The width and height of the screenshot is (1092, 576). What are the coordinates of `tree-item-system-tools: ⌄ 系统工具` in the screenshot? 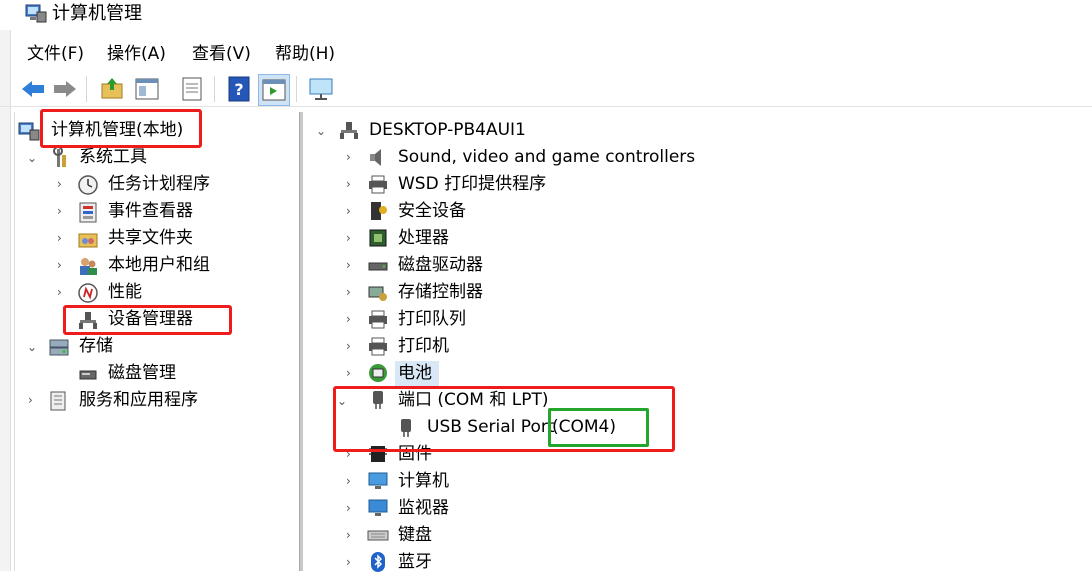 It's located at (157, 157).